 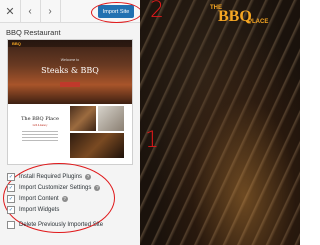 What do you see at coordinates (39, 209) in the screenshot?
I see `option-label: Import Widgets` at bounding box center [39, 209].